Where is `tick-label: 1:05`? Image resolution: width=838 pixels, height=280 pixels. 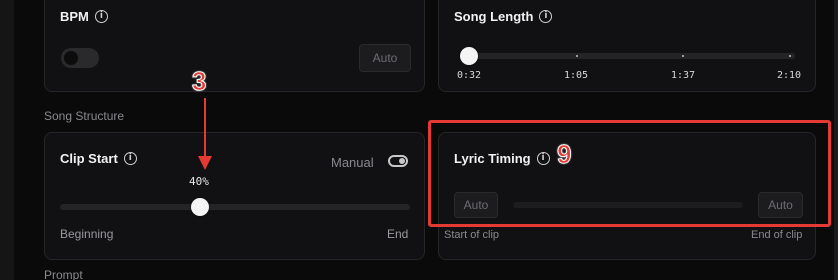
tick-label: 1:05 is located at coordinates (576, 75).